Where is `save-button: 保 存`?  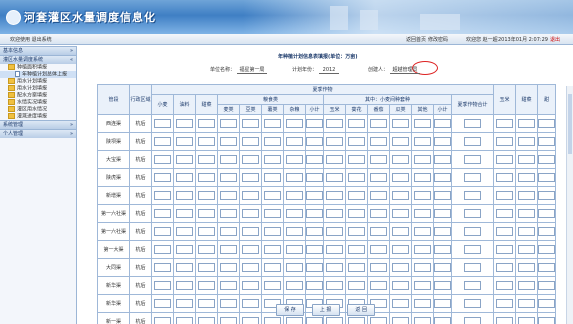
save-button: 保 存 is located at coordinates (290, 310).